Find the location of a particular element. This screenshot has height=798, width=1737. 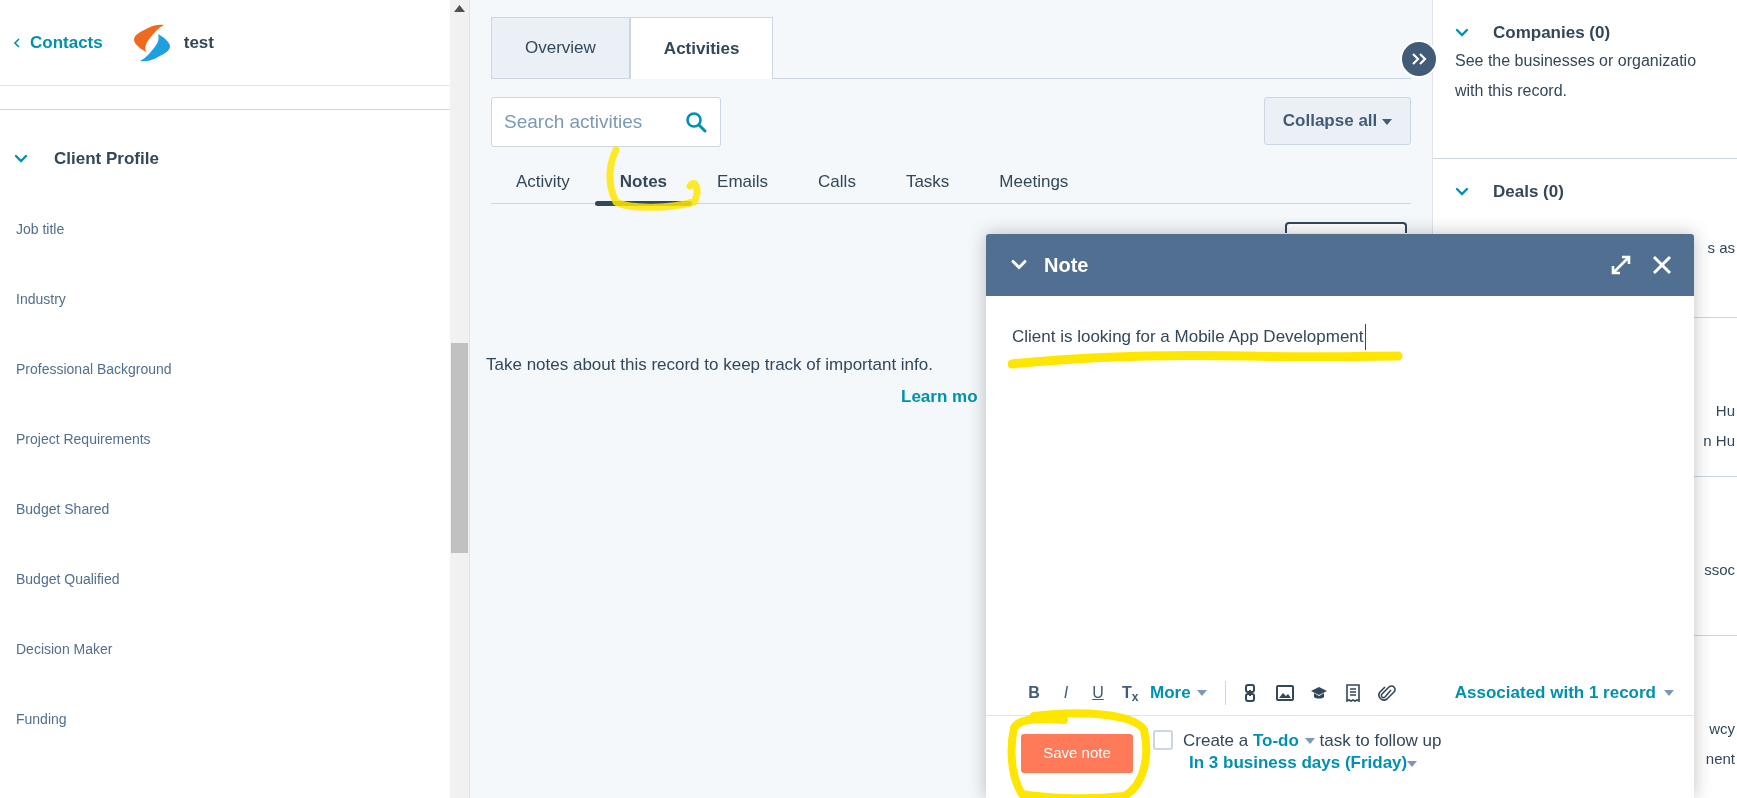

search-icon is located at coordinates (696, 122).